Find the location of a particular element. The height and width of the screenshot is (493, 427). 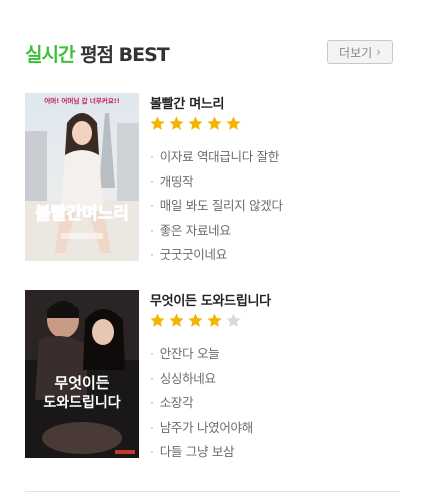

comment-item: · 좋은 자료네요 is located at coordinates (216, 232).